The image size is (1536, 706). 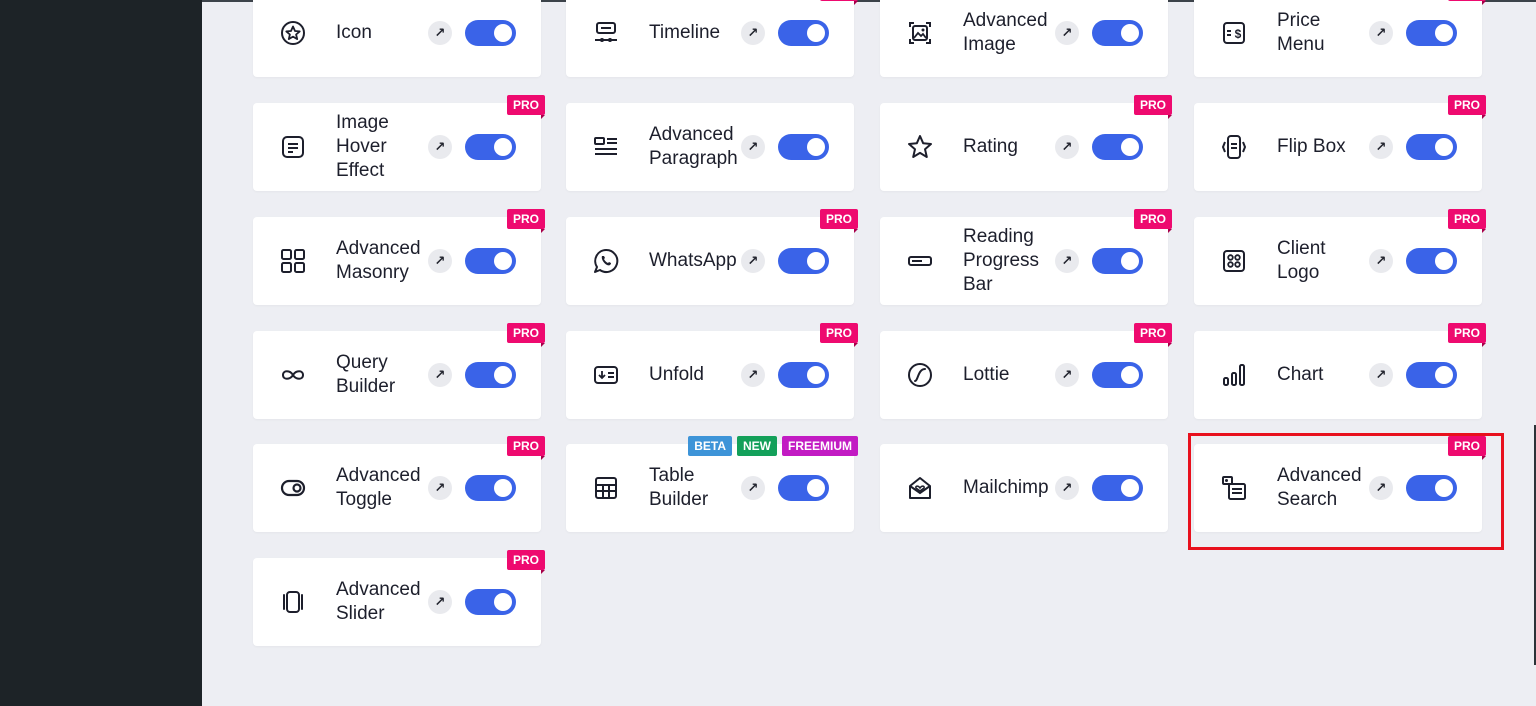 I want to click on widget-card-whatsapp: WhatsApp ↗ PRO, so click(x=712, y=257).